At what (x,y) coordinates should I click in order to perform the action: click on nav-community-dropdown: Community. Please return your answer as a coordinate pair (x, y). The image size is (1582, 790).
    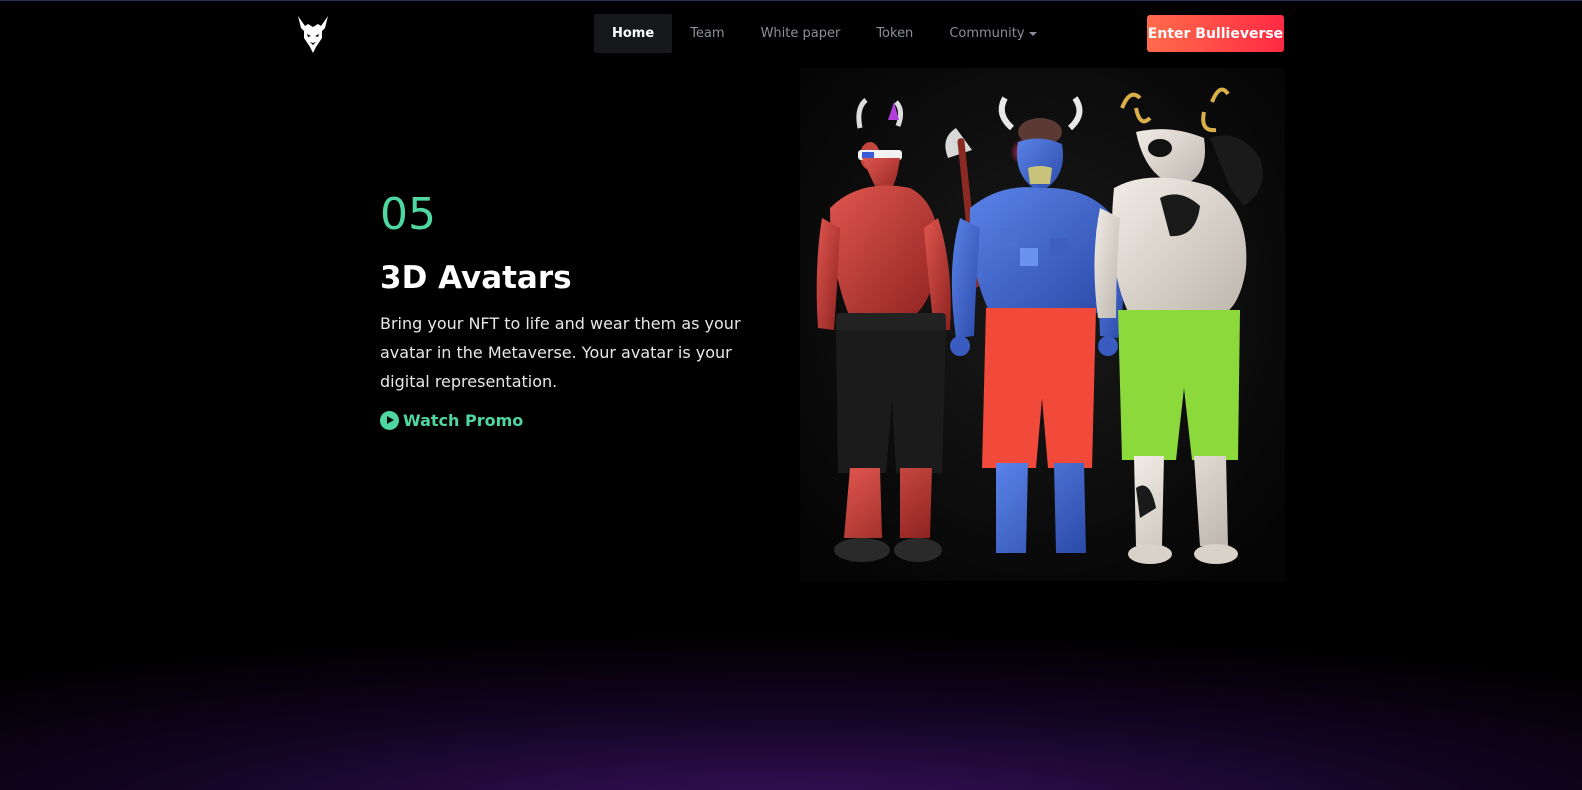
    Looking at the image, I should click on (992, 33).